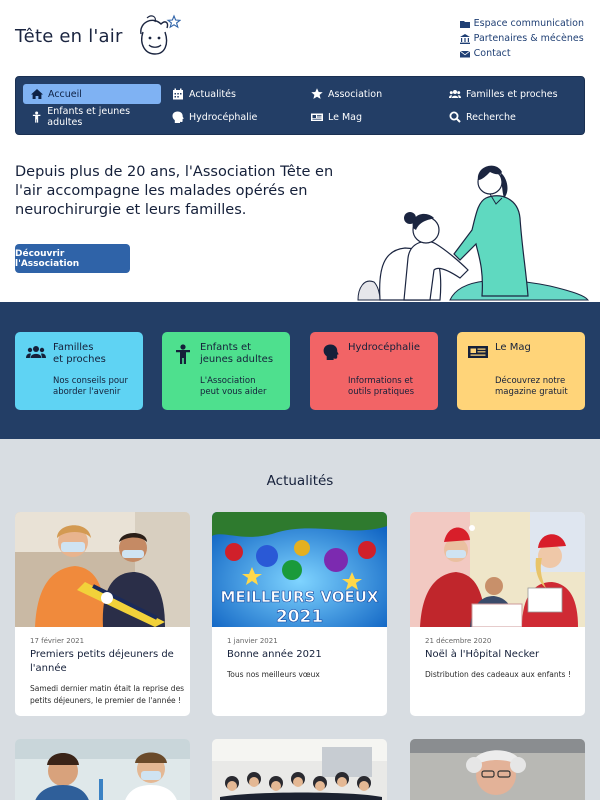 The image size is (600, 800). I want to click on nav-label: Actualités, so click(212, 94).